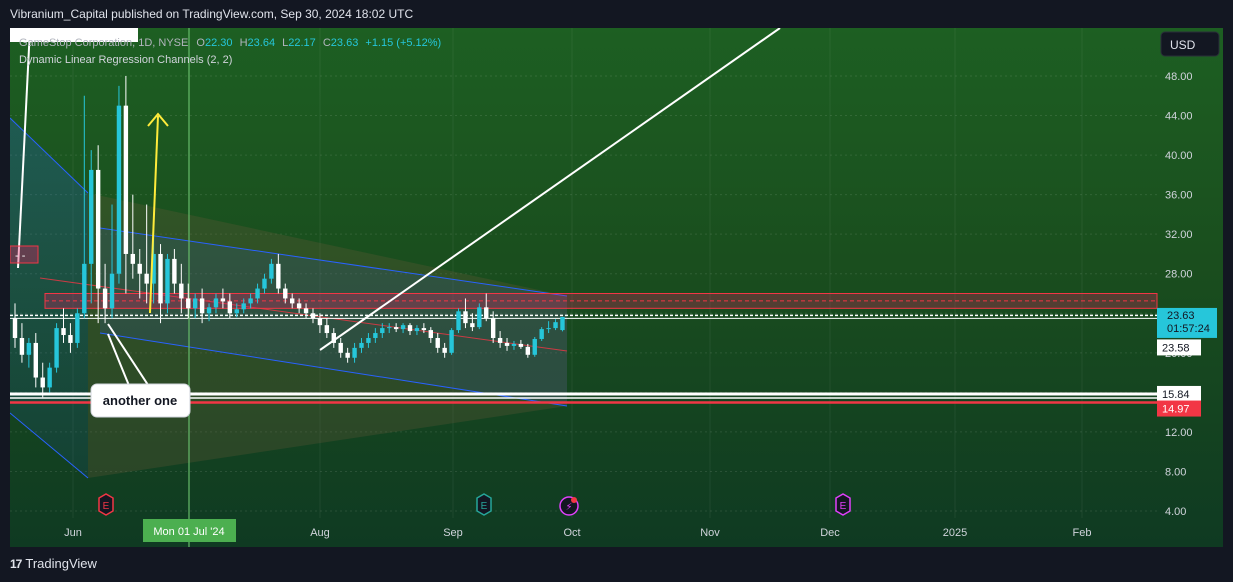 This screenshot has height=582, width=1233. What do you see at coordinates (16, 563) in the screenshot?
I see `tv-logo-icon: 17` at bounding box center [16, 563].